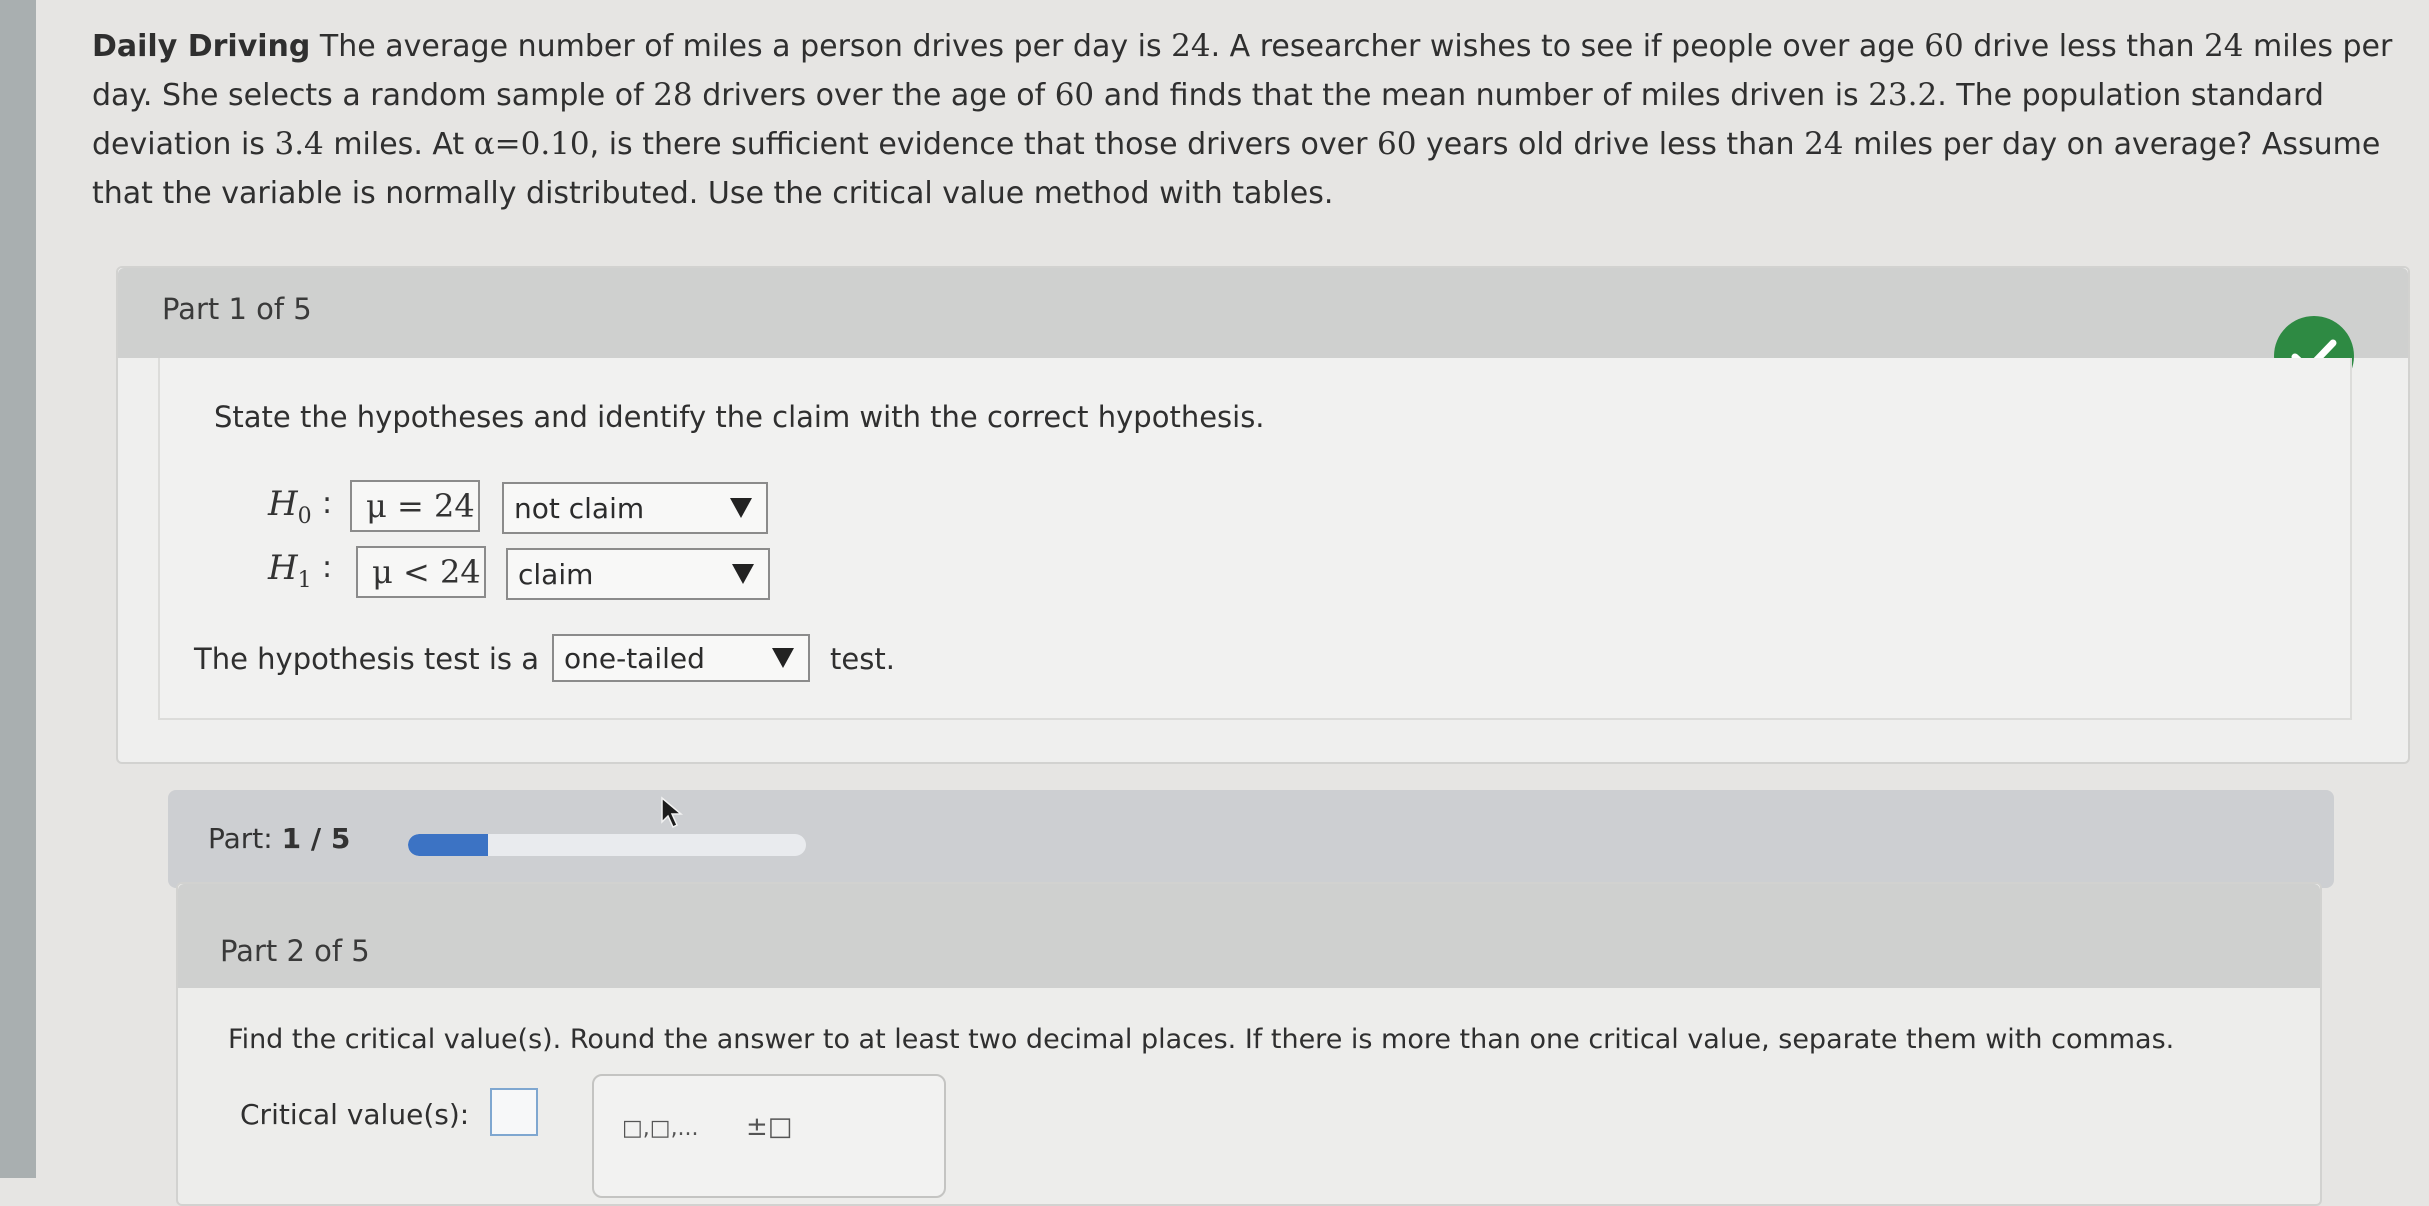 The image size is (2429, 1206). What do you see at coordinates (299, 144) in the screenshot?
I see `problem-number: 3.4` at bounding box center [299, 144].